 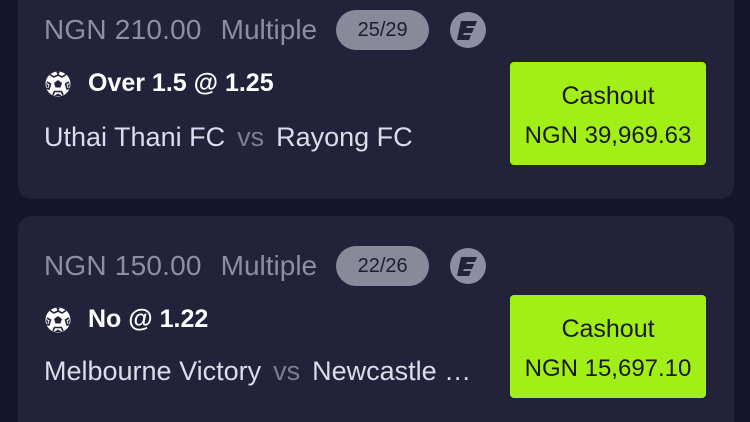 I want to click on legs-badge: 22/26, so click(x=383, y=266).